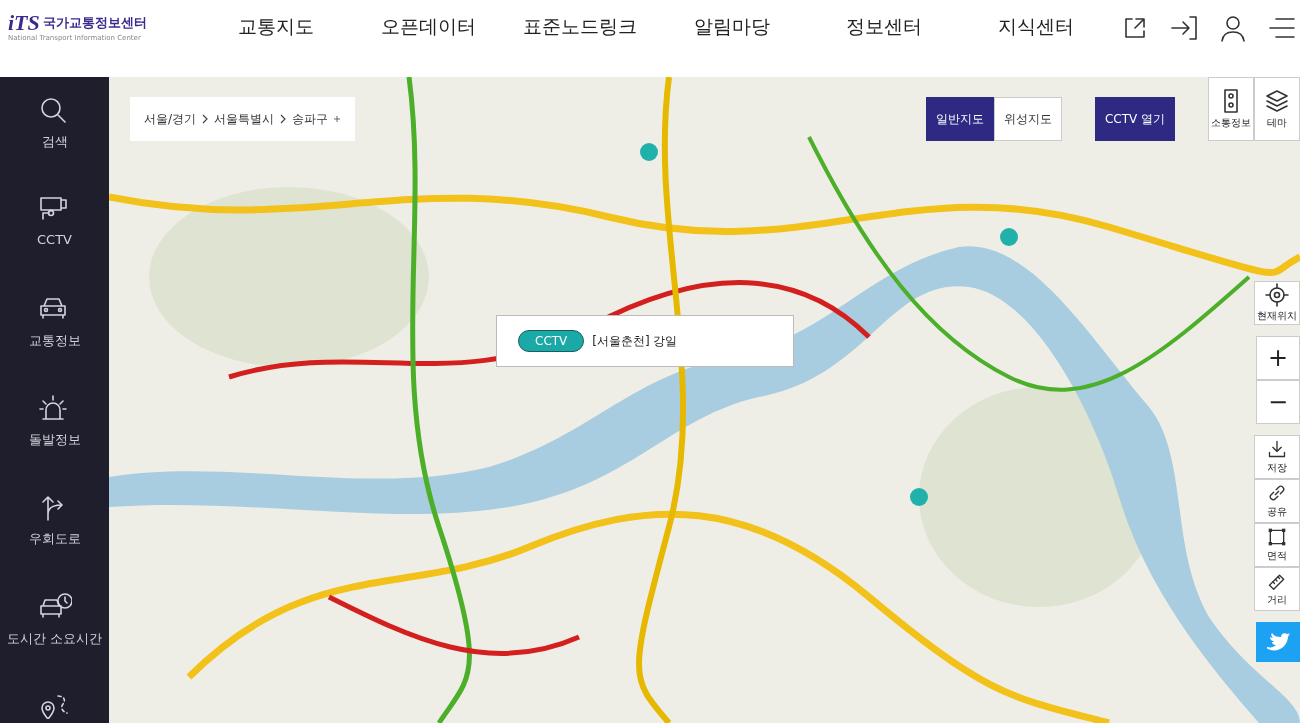 Image resolution: width=1300 pixels, height=723 pixels. Describe the element at coordinates (884, 26) in the screenshot. I see `nav-link: 정보센터` at that location.